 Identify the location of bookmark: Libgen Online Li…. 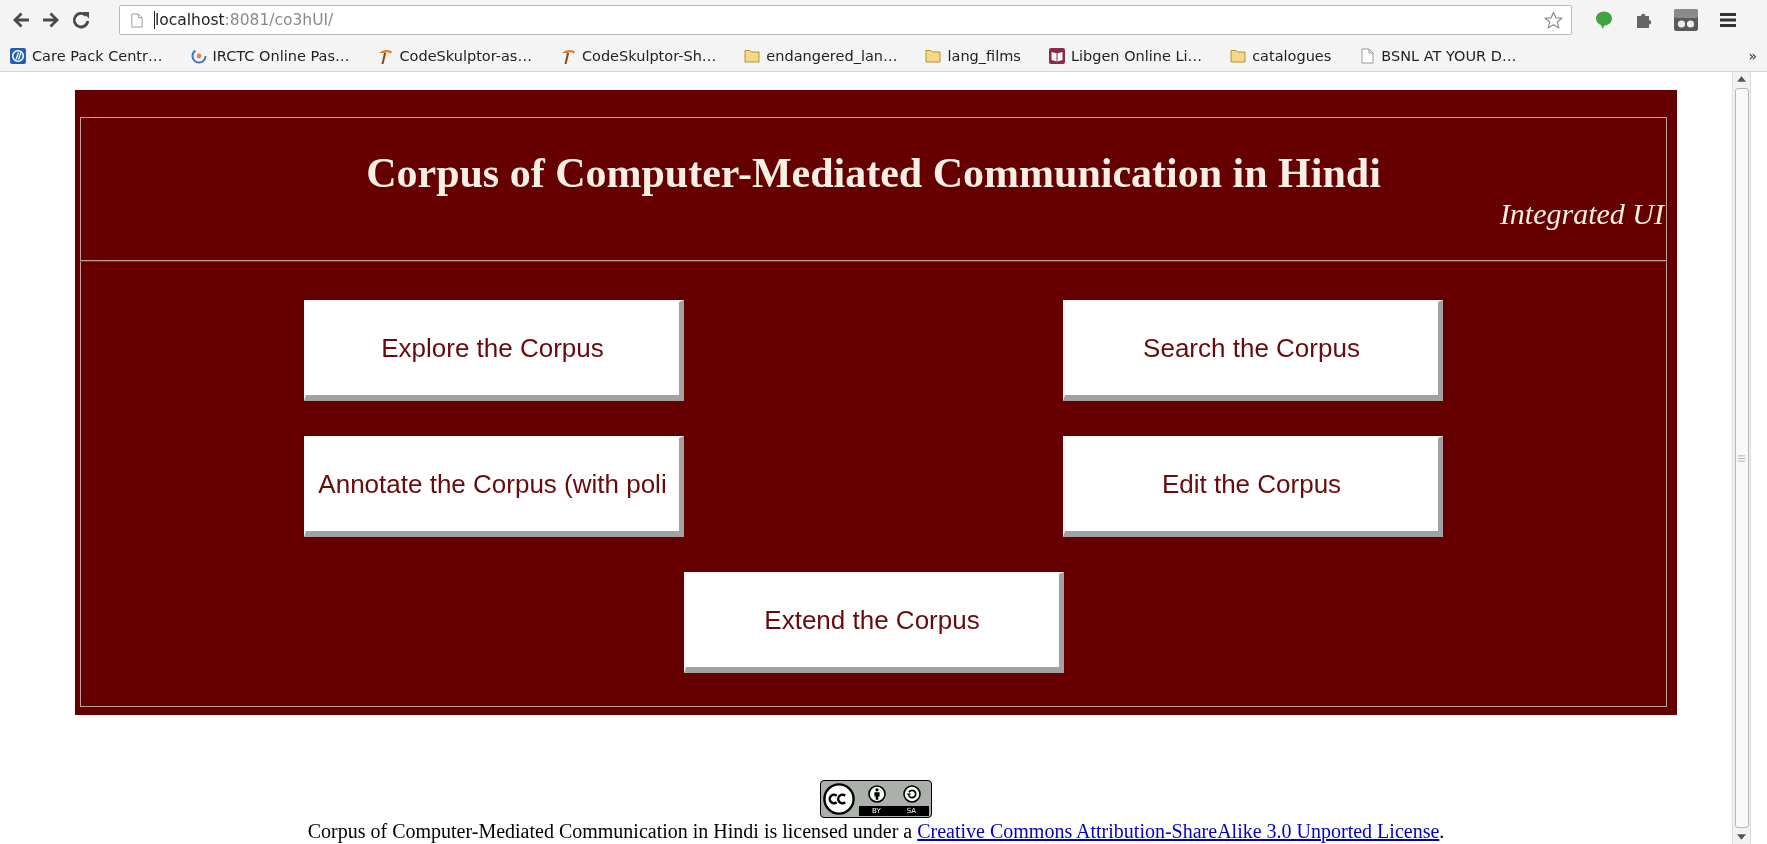
(1125, 55).